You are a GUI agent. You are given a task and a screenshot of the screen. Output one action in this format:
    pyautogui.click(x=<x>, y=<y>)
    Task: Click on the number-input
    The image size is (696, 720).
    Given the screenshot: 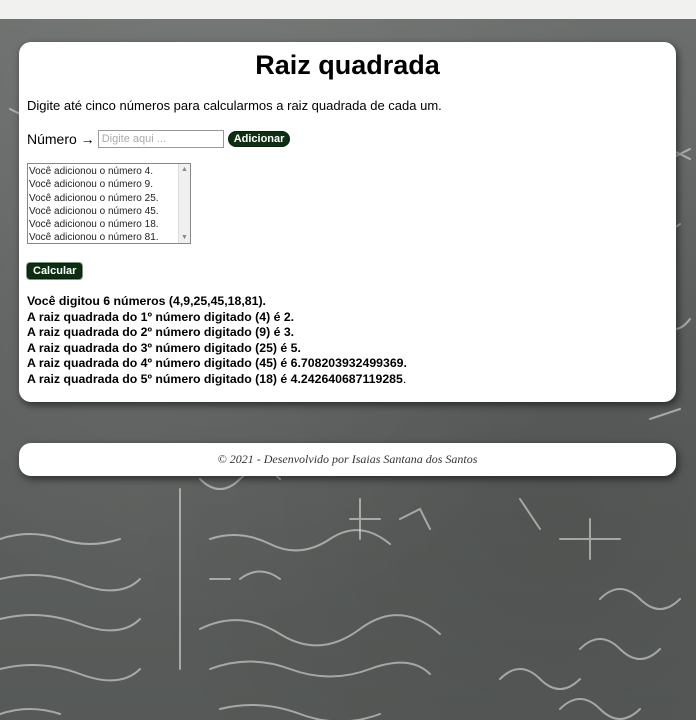 What is the action you would take?
    pyautogui.click(x=160, y=139)
    